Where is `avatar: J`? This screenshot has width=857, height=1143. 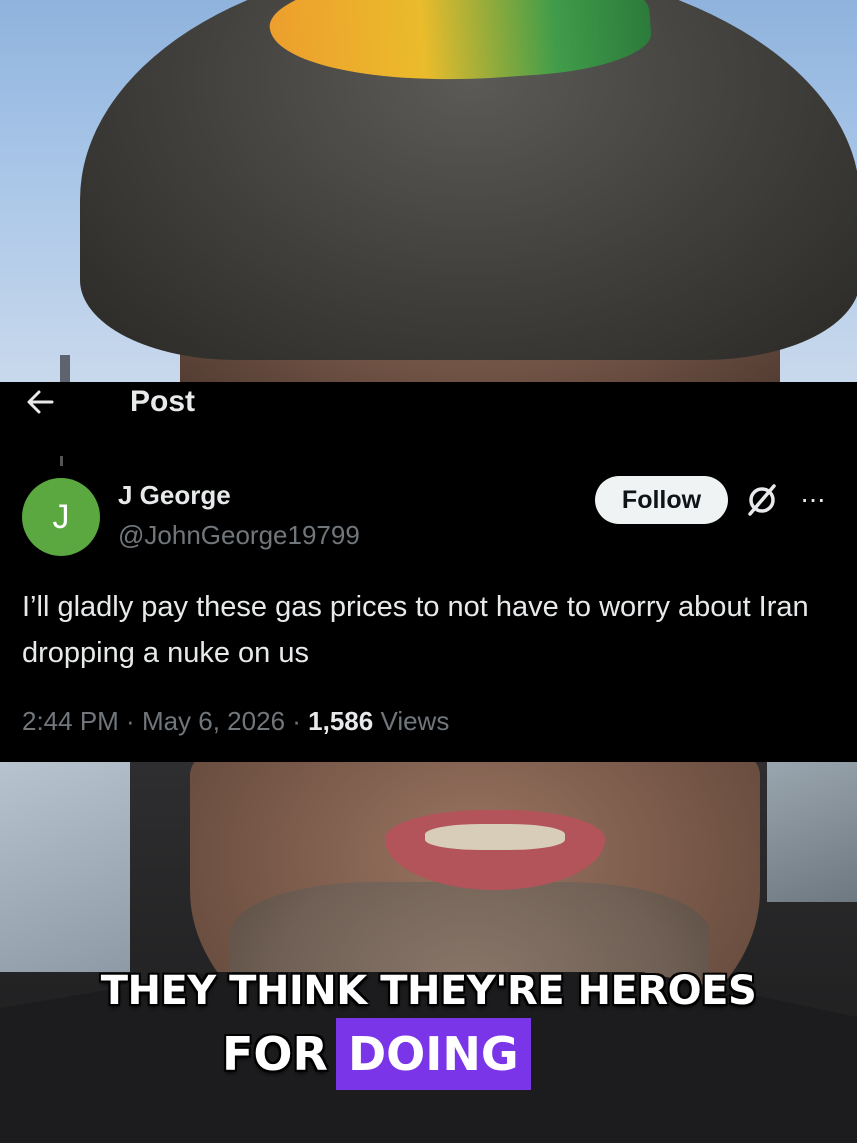 avatar: J is located at coordinates (61, 517).